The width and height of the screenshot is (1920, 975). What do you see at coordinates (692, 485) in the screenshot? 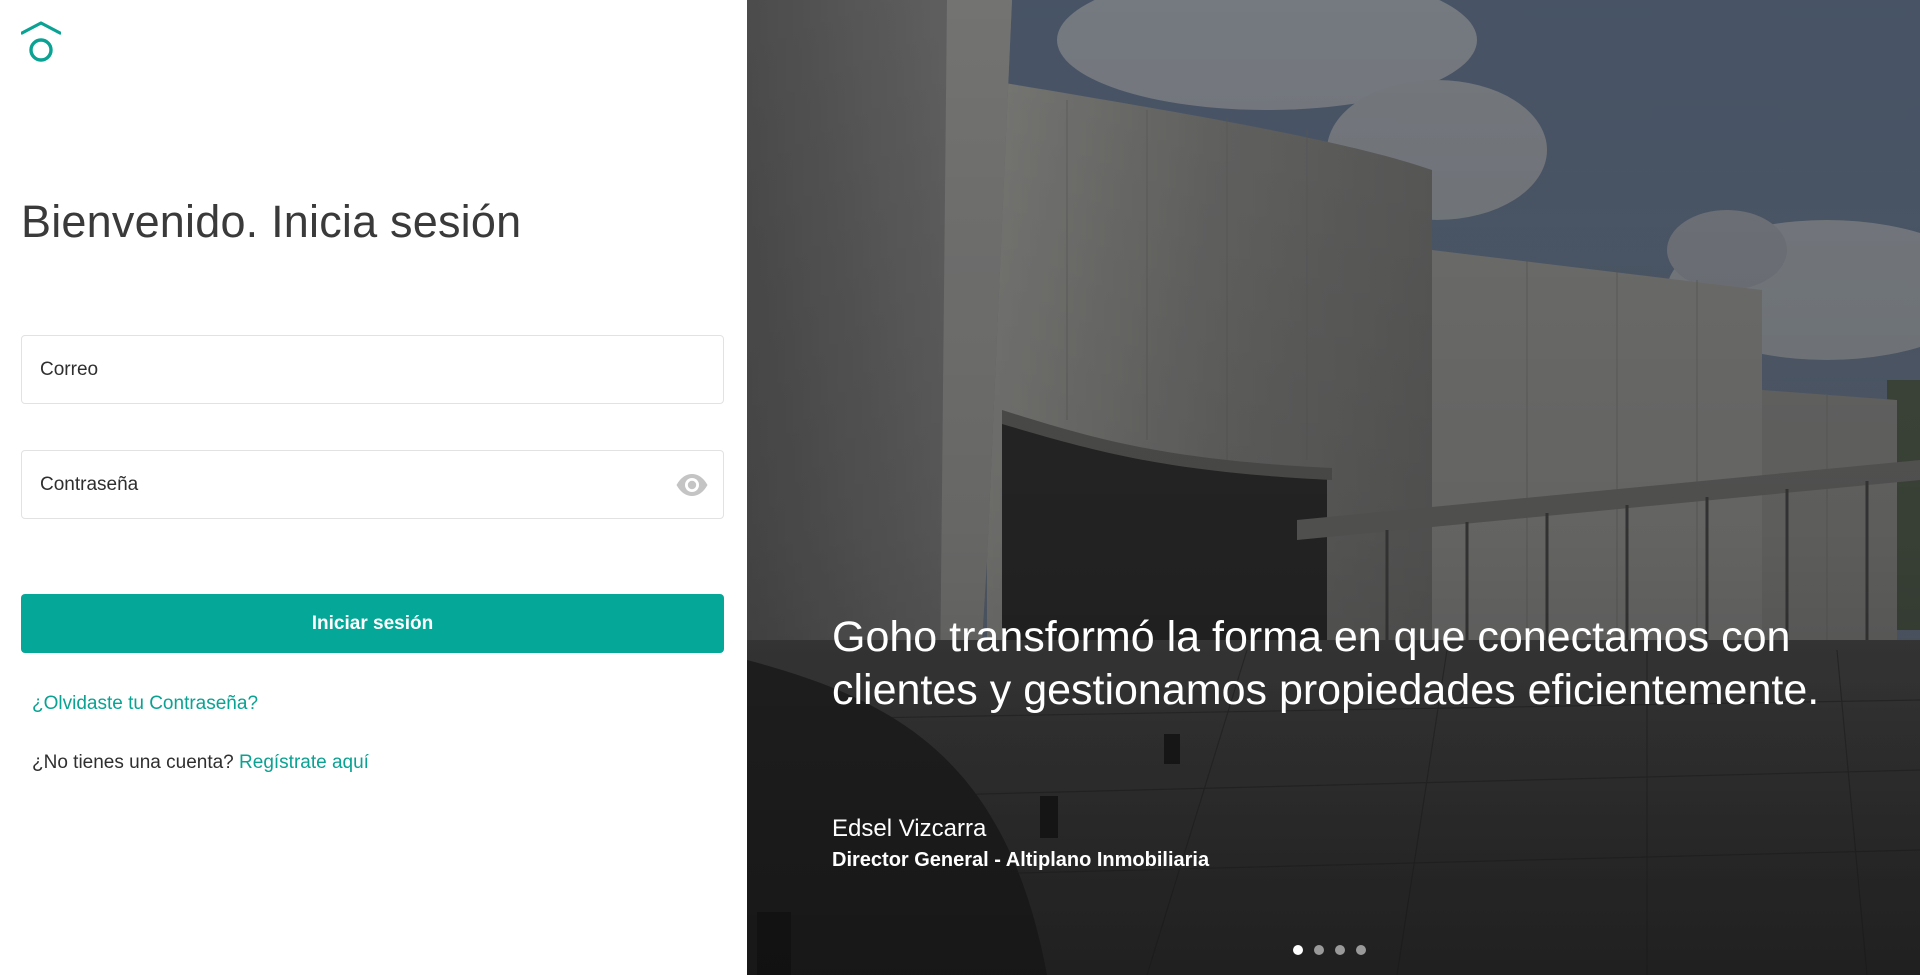
I see `eye-icon` at bounding box center [692, 485].